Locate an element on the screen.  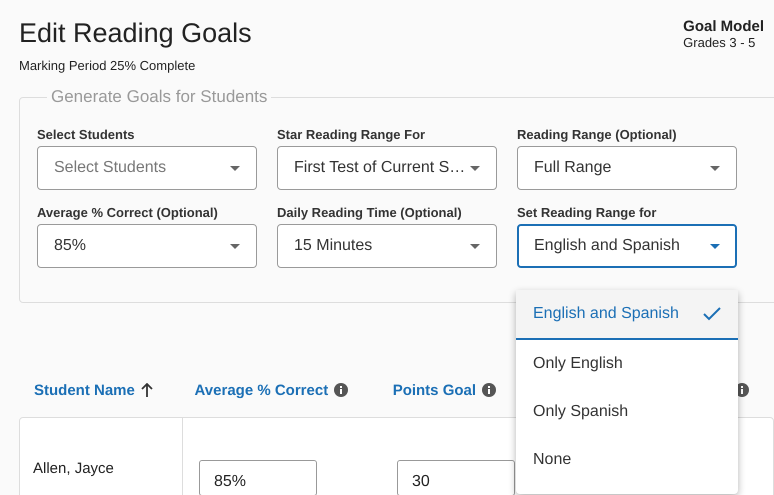
student-name: Allen, Jayce is located at coordinates (73, 468).